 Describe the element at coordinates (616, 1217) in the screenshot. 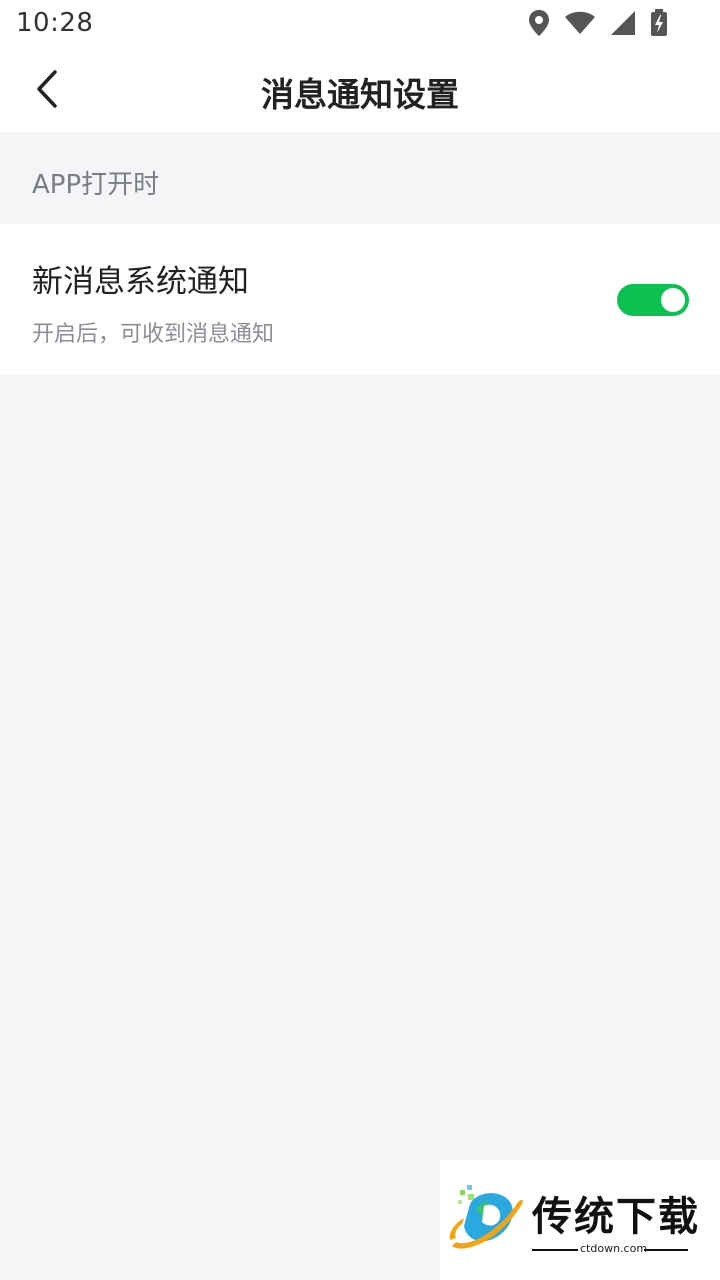

I see `watermark-brand: 传统下载` at that location.